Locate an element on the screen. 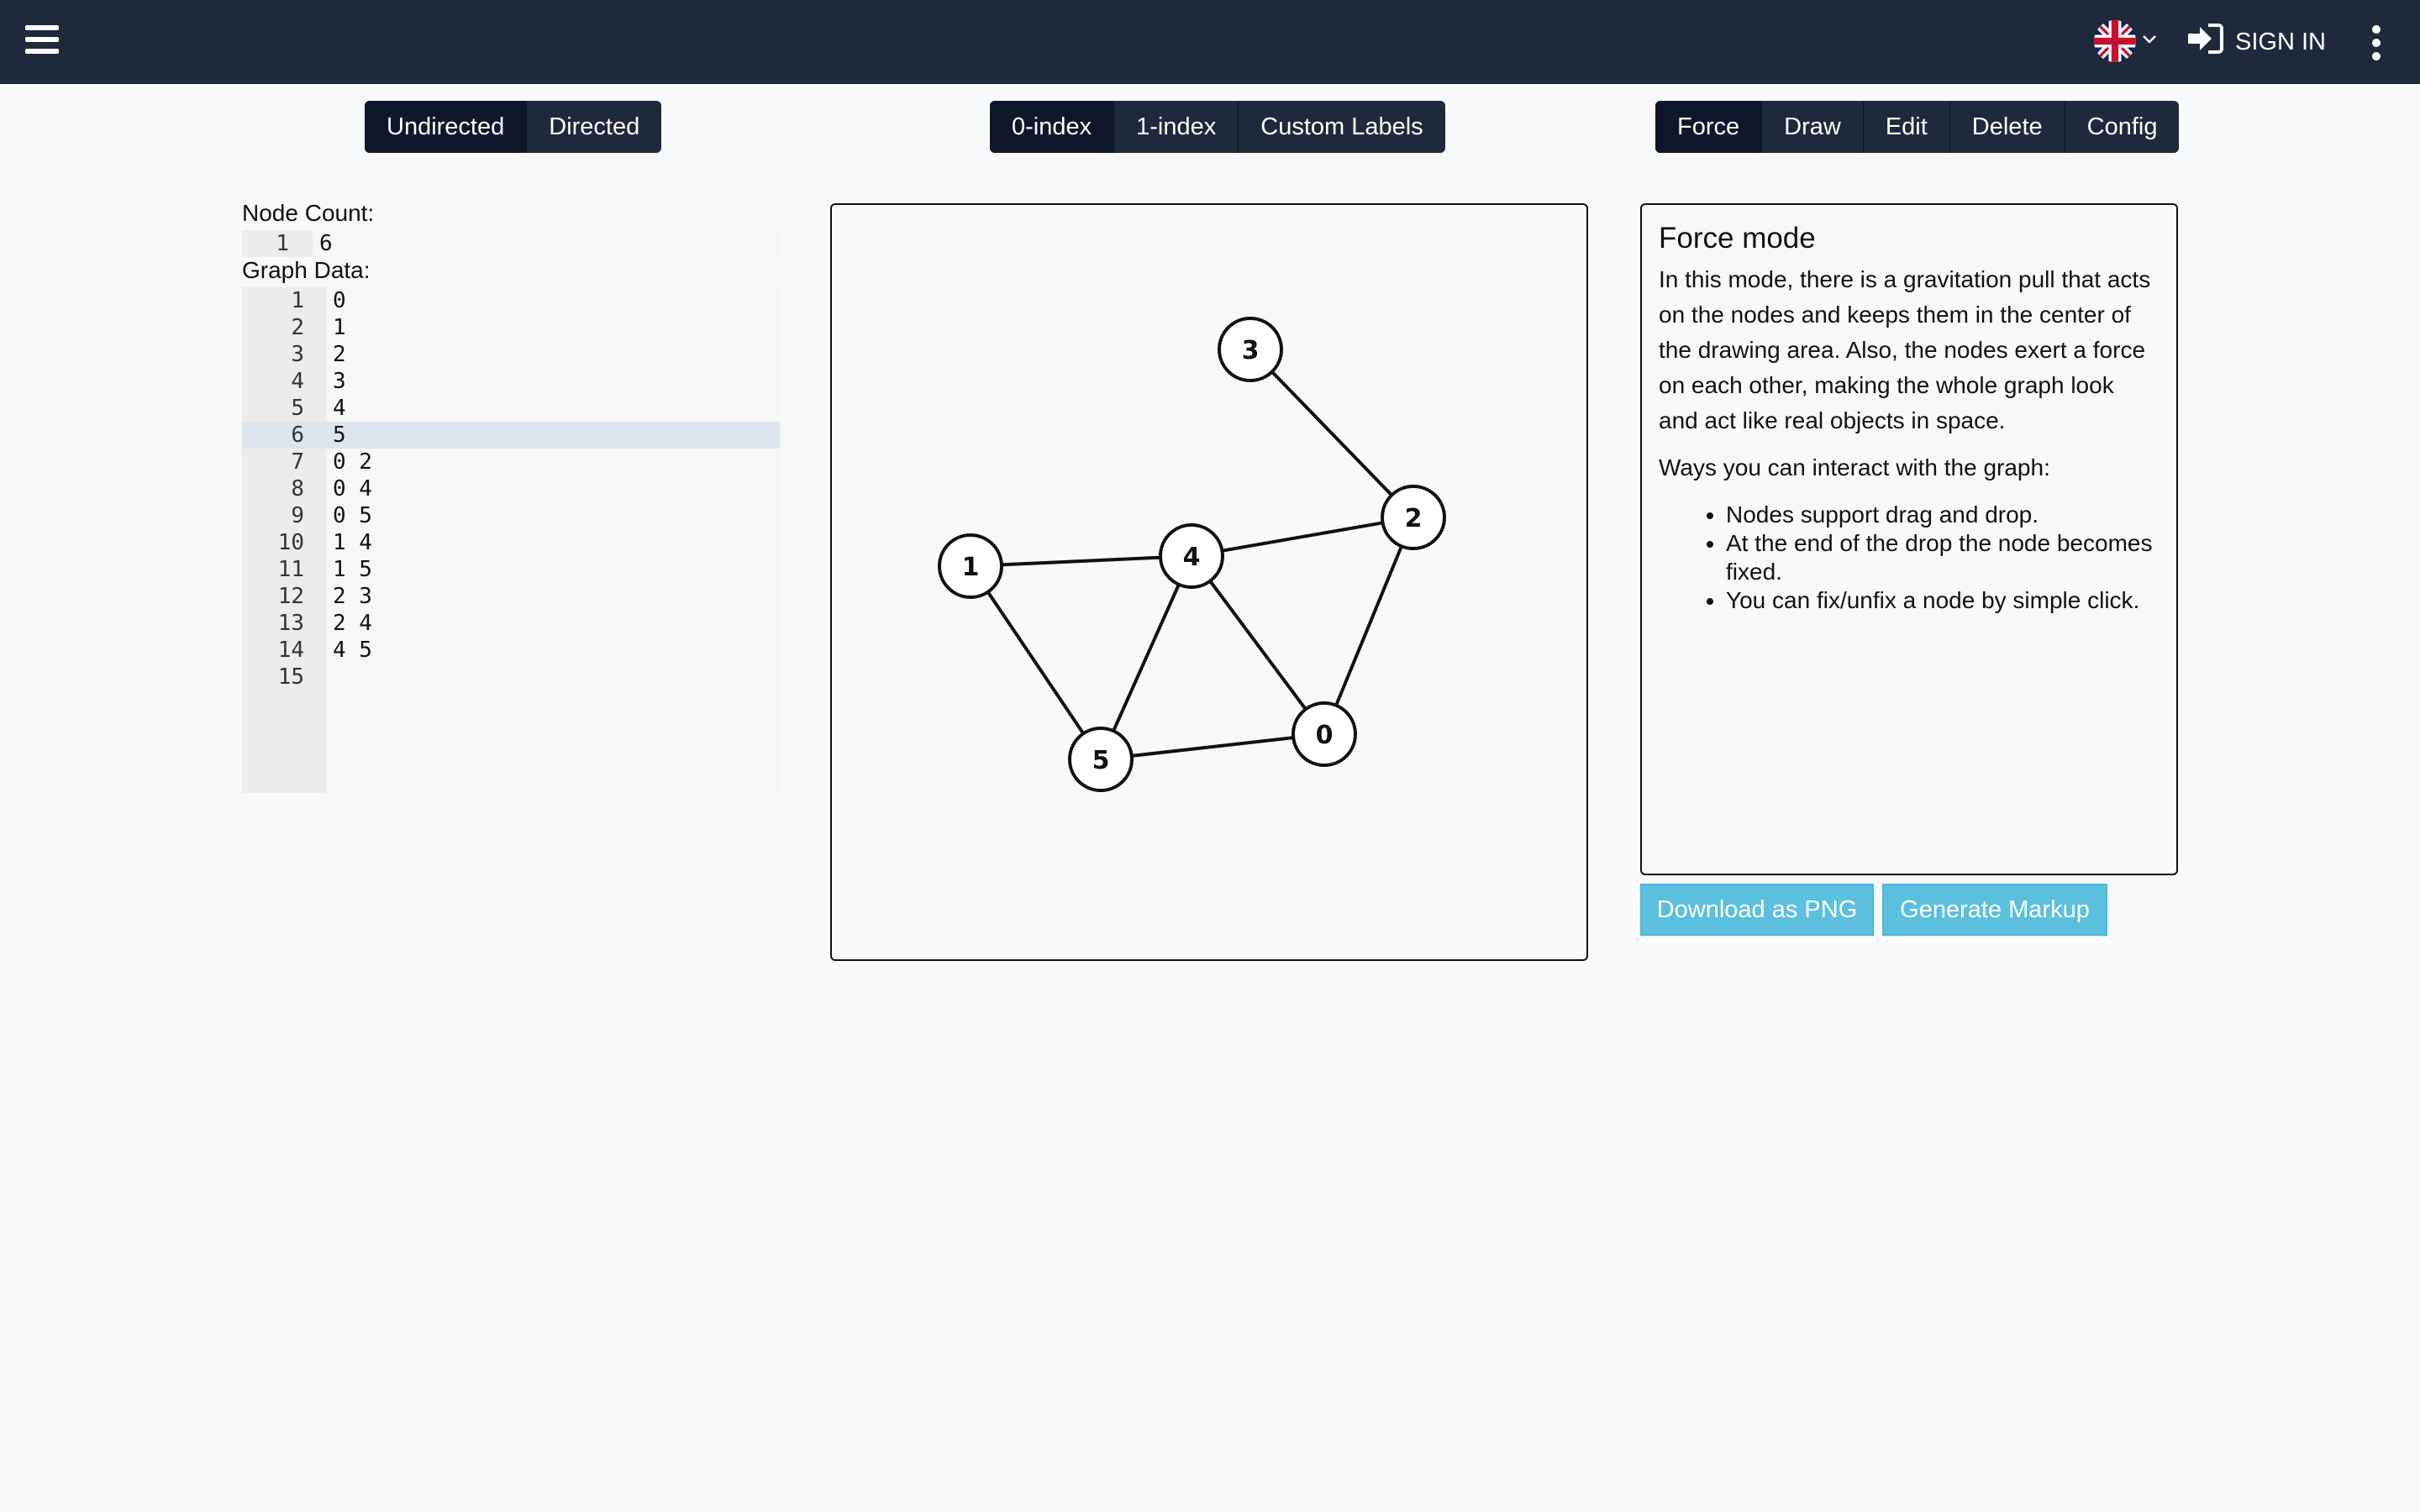 Image resolution: width=2420 pixels, height=1512 pixels. graph-node-2: 2 is located at coordinates (1413, 517).